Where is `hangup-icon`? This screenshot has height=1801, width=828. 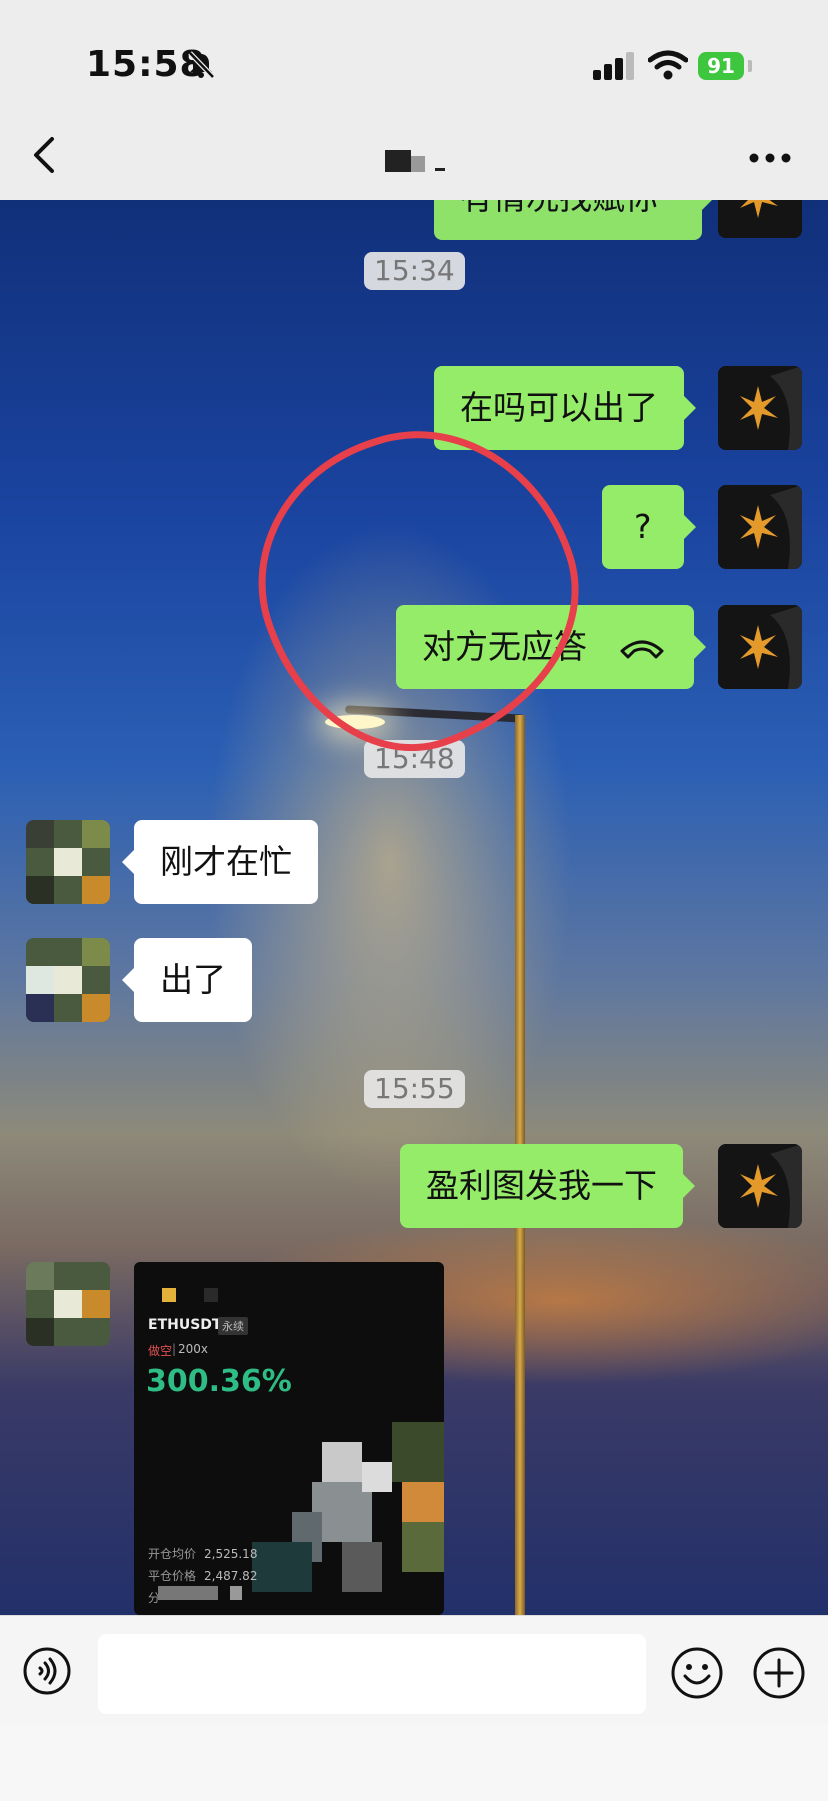
hangup-icon is located at coordinates (642, 649).